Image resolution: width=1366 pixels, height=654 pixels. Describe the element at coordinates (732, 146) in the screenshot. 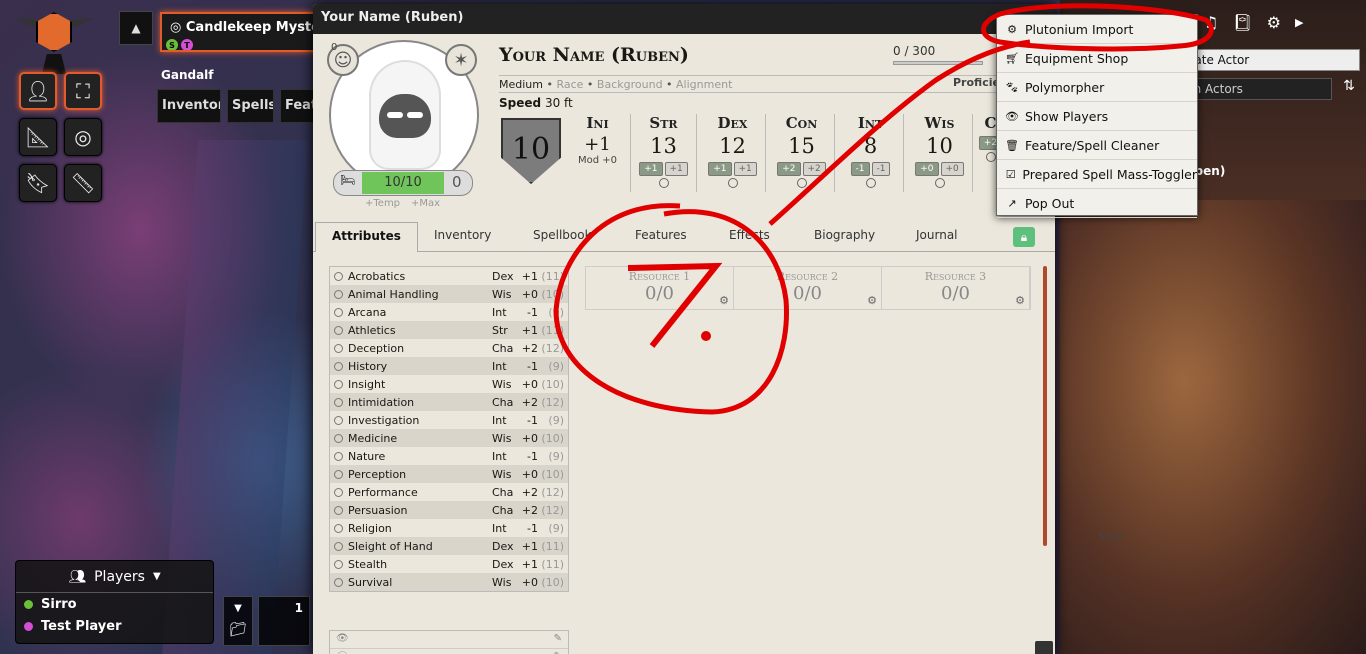

I see `ability-score: 12` at that location.